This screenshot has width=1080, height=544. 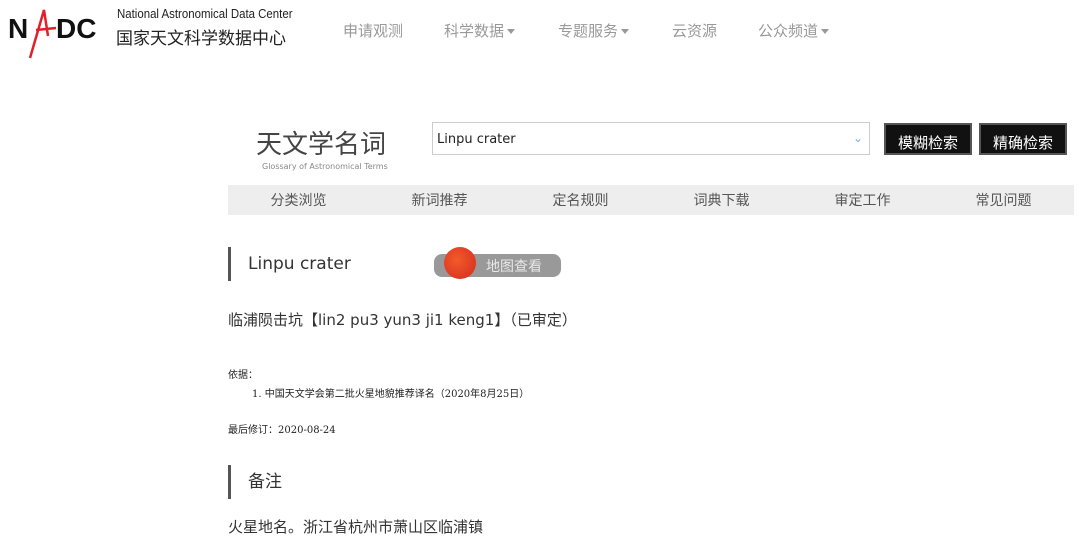 What do you see at coordinates (722, 200) in the screenshot?
I see `menu-dictionary-download: 词典下载` at bounding box center [722, 200].